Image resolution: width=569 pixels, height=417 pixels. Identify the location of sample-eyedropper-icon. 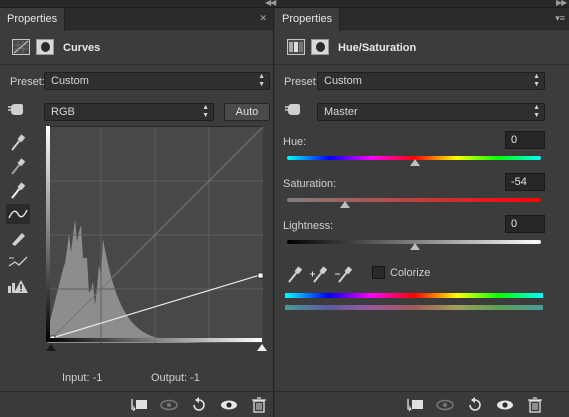
(295, 274).